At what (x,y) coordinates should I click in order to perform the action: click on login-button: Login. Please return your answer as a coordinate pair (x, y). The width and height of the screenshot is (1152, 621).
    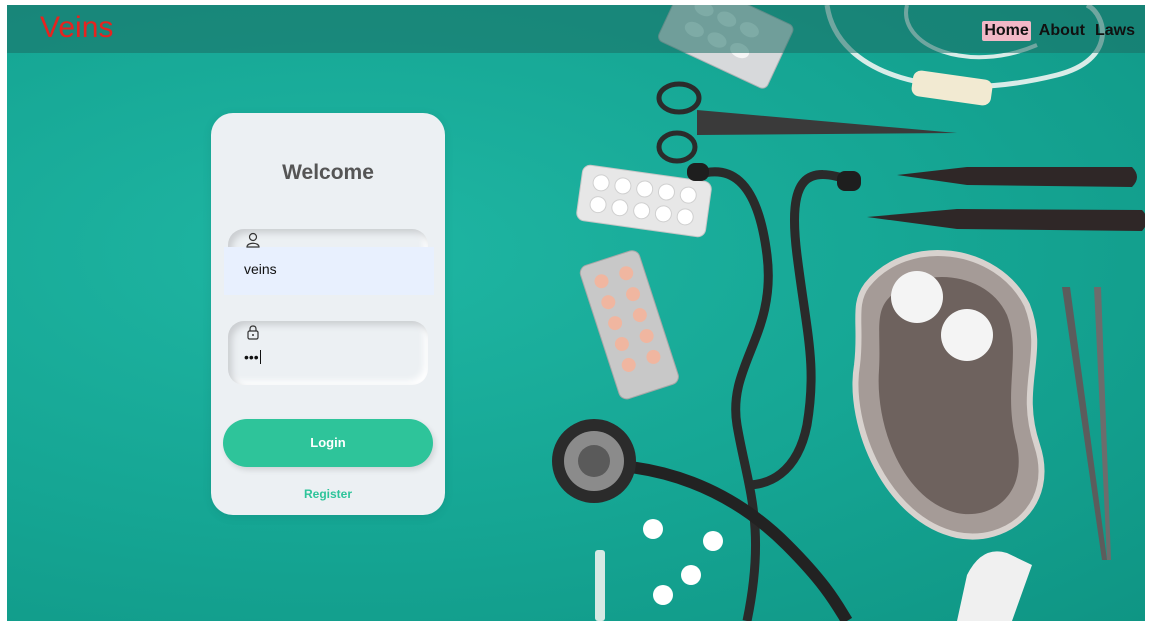
    Looking at the image, I should click on (328, 443).